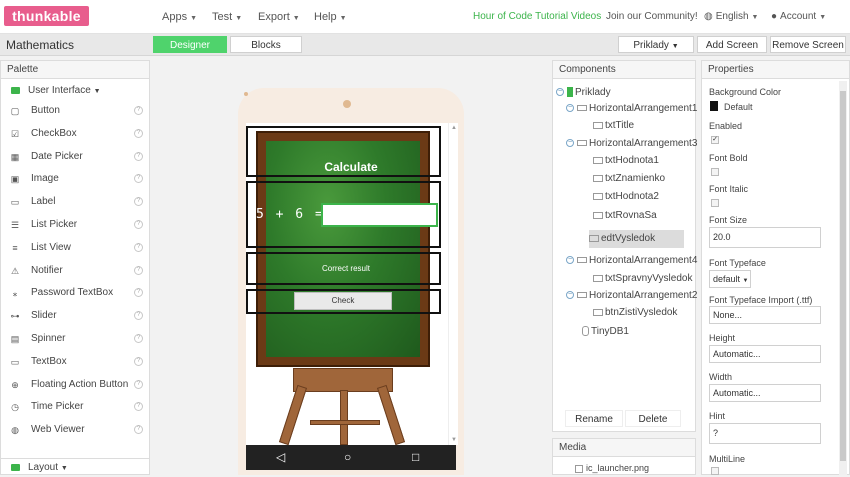 This screenshot has height=477, width=850. Describe the element at coordinates (594, 238) in the screenshot. I see `textbox-icon` at that location.